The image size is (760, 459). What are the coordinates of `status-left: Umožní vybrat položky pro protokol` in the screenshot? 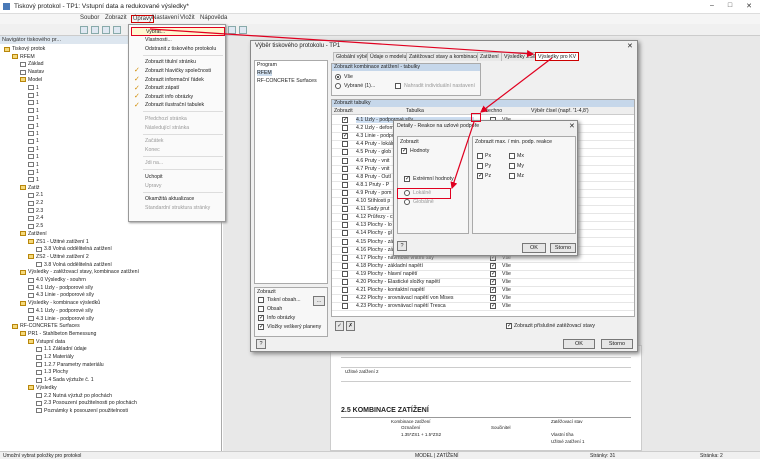 It's located at (42, 456).